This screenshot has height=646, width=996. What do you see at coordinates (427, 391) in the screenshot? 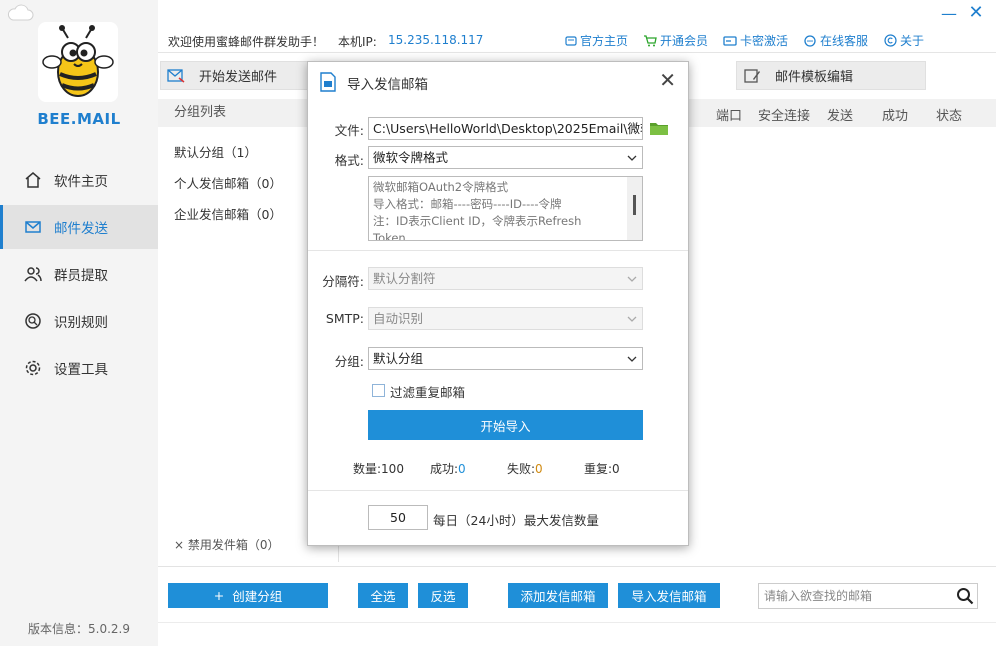
I see `filter-duplicates-label: 过滤重复邮箱` at bounding box center [427, 391].